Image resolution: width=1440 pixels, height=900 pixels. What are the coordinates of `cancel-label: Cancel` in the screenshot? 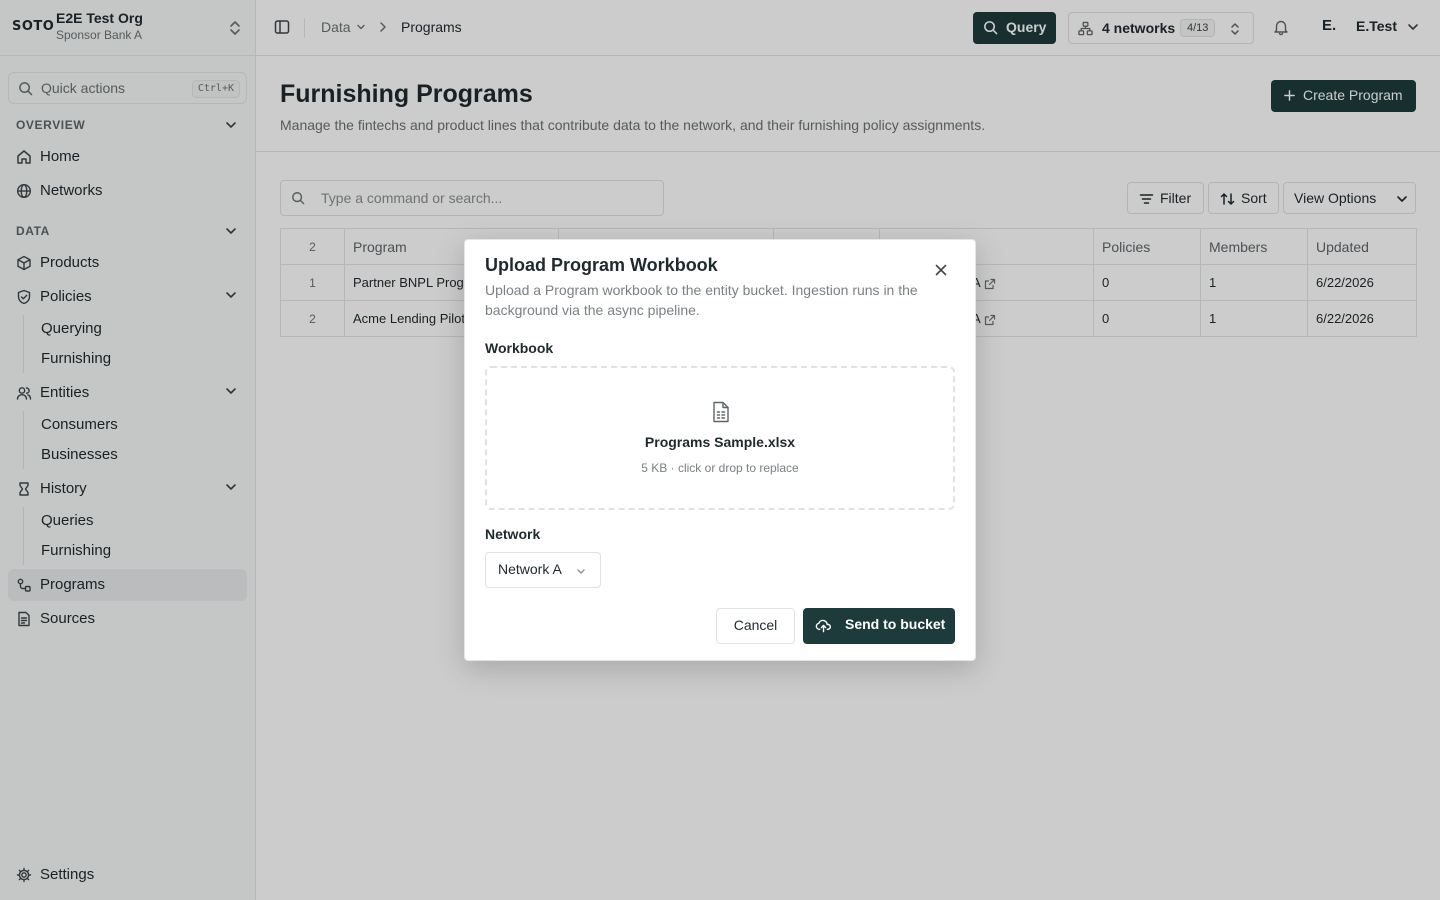 It's located at (755, 625).